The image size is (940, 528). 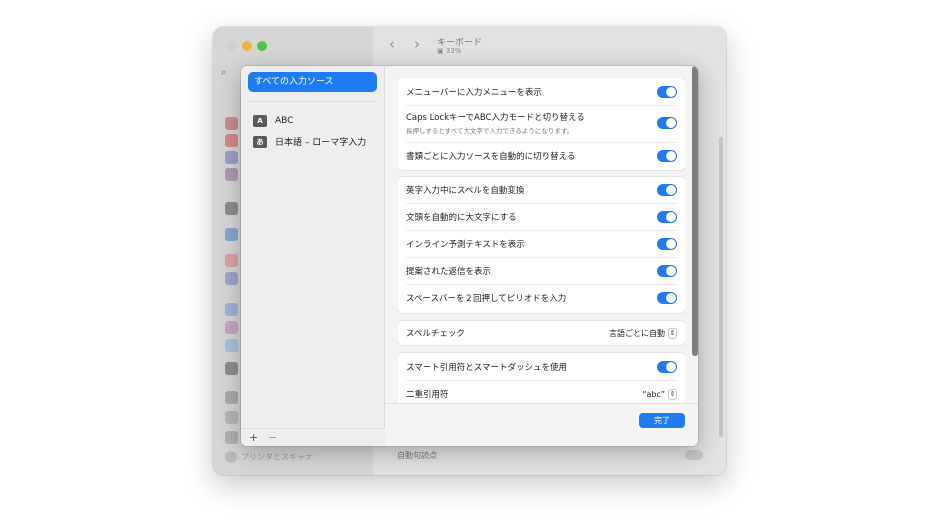 I want to click on setting-row: メニューバーに入力メニューを表示, so click(x=541, y=92).